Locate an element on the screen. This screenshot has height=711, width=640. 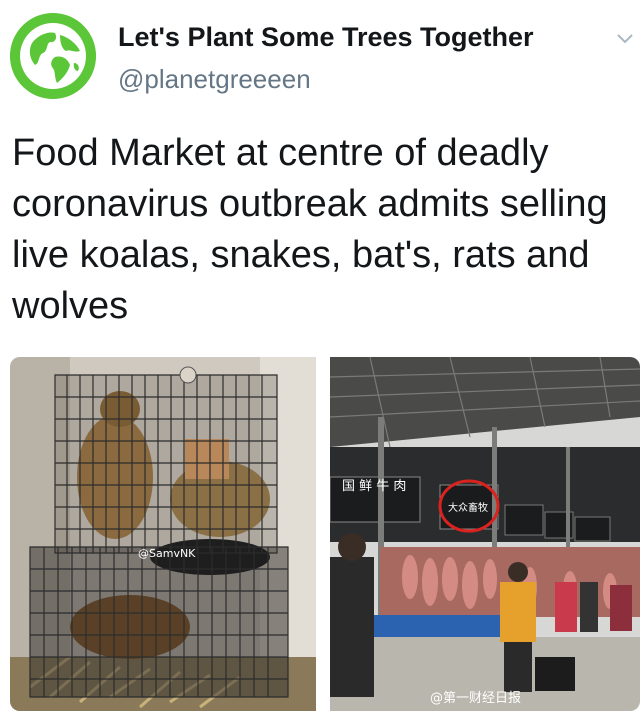
user-handle: @planetgreeeen is located at coordinates (214, 79).